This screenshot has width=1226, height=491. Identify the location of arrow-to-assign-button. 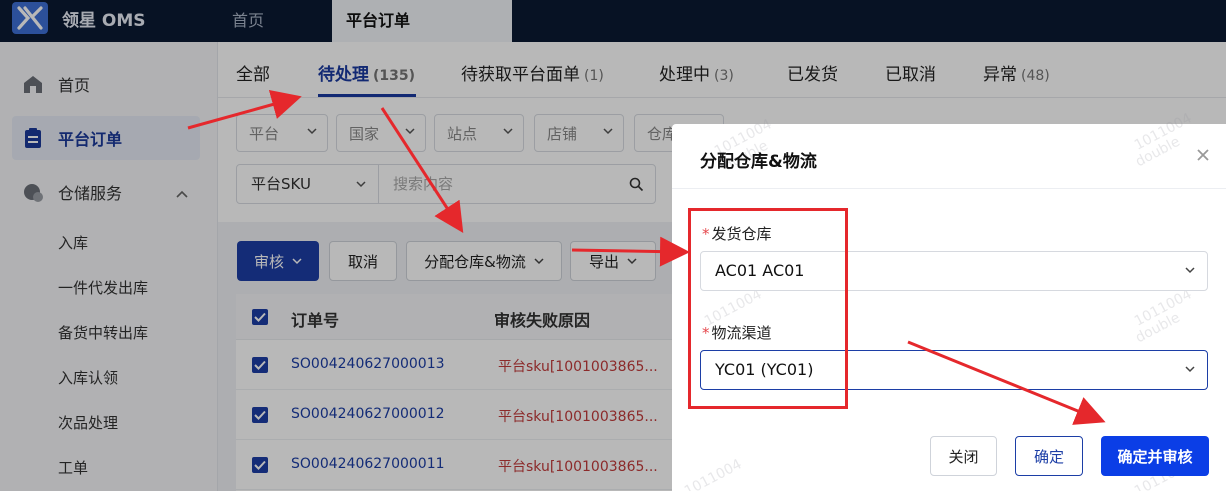
(422, 170).